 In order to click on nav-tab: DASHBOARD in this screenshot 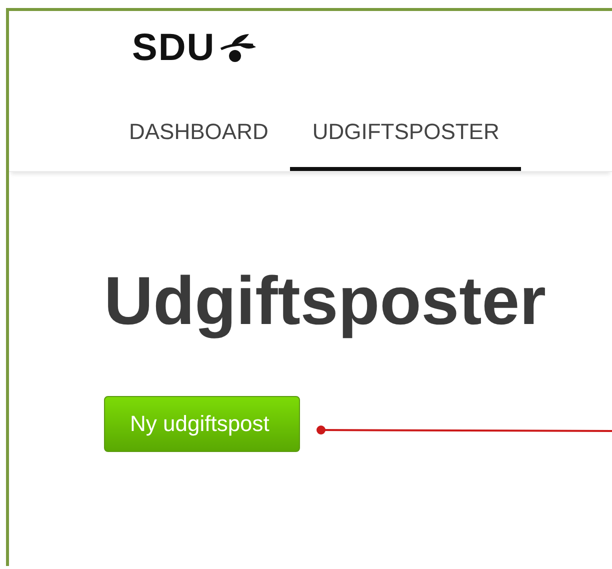, I will do `click(198, 140)`.